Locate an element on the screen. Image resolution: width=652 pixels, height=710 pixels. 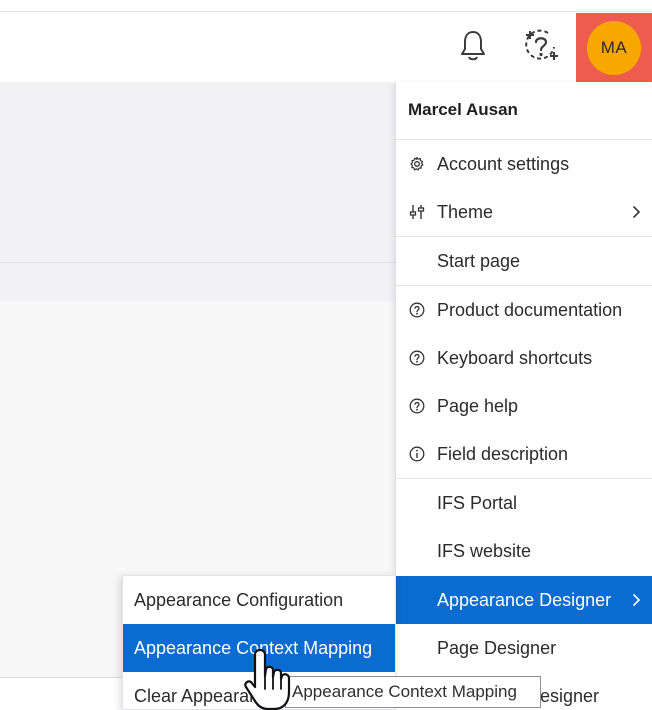
top-header: MA is located at coordinates (326, 41).